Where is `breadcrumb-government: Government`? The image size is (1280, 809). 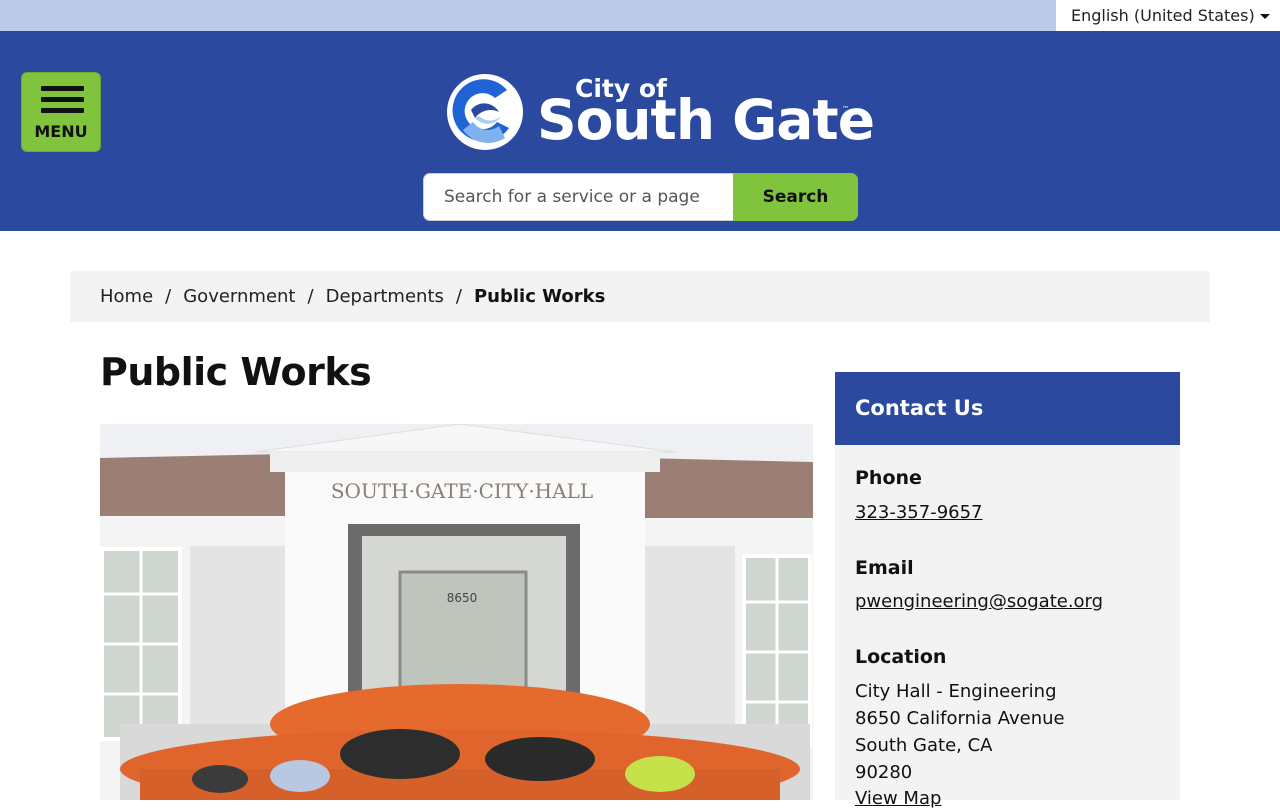
breadcrumb-government: Government is located at coordinates (239, 296).